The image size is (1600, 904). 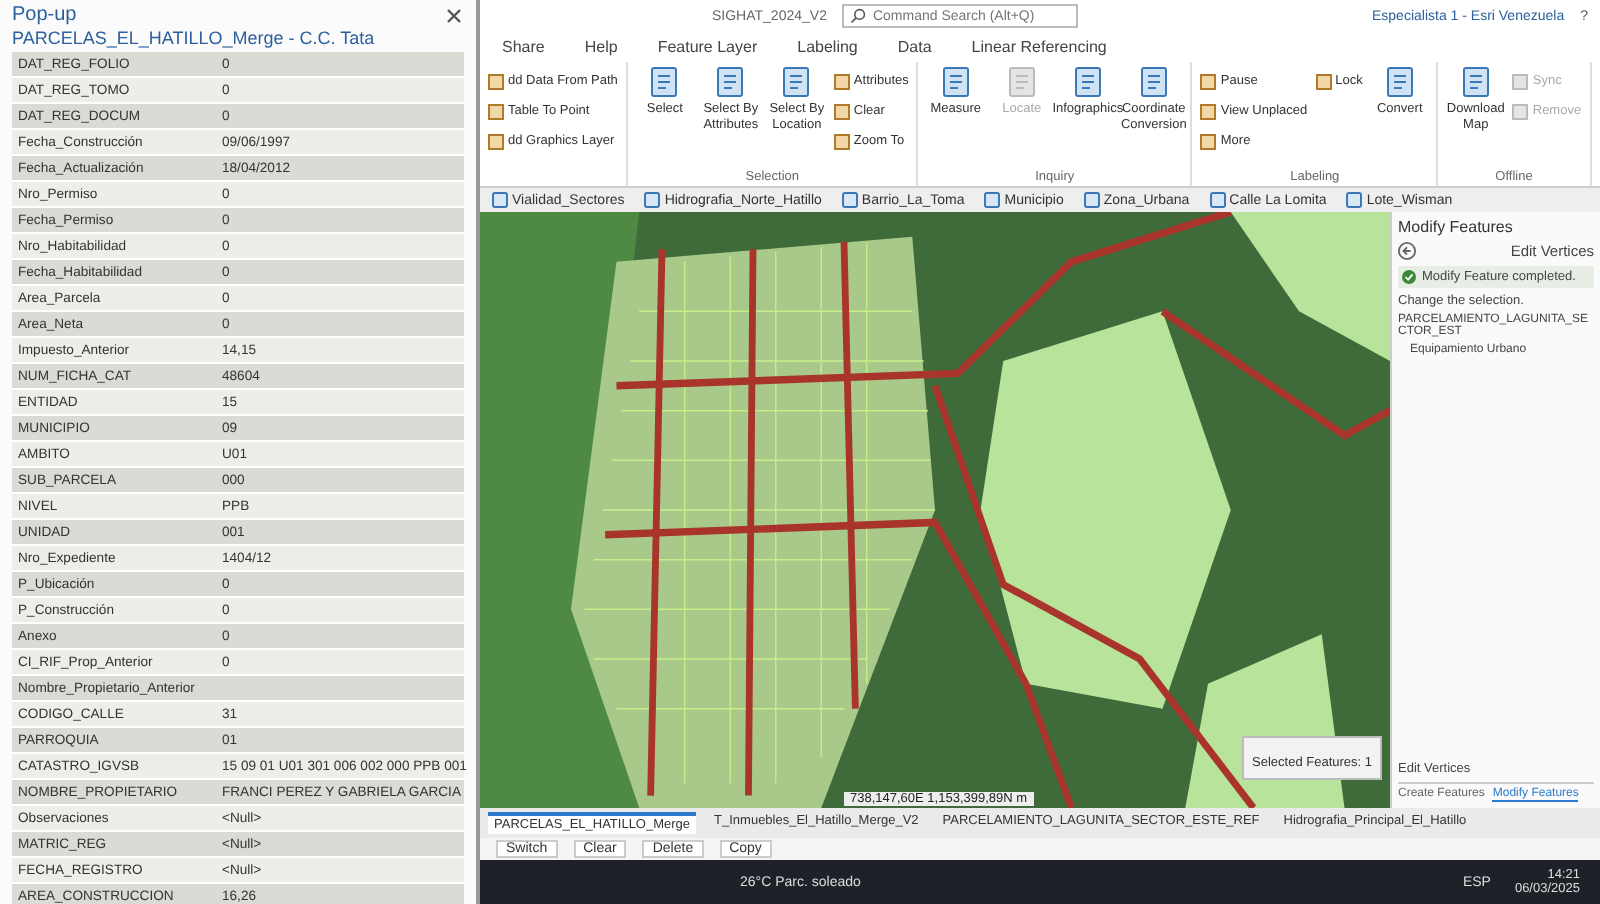 I want to click on ribbon-tab: Linear Referencing, so click(x=1039, y=47).